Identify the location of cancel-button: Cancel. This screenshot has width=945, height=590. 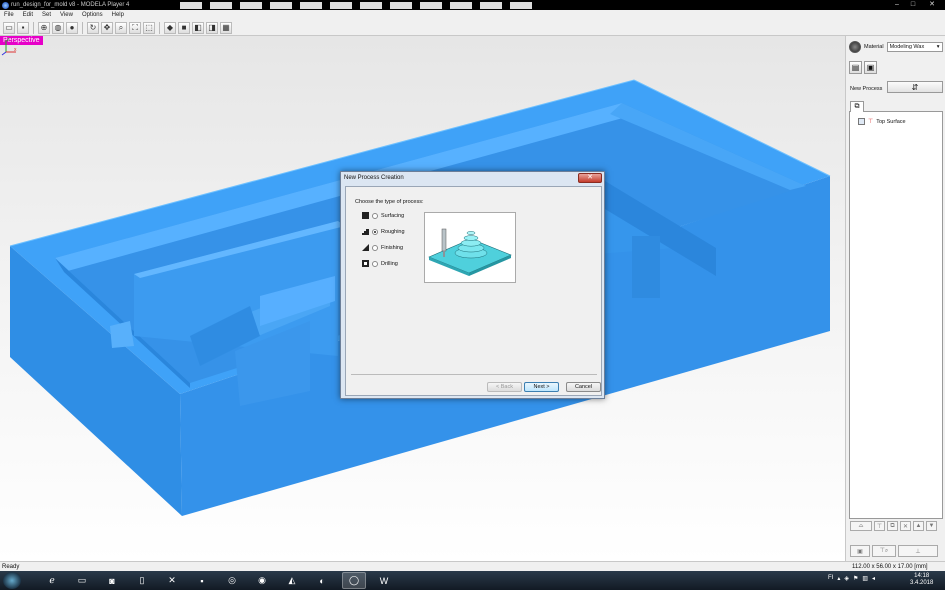
(583, 387).